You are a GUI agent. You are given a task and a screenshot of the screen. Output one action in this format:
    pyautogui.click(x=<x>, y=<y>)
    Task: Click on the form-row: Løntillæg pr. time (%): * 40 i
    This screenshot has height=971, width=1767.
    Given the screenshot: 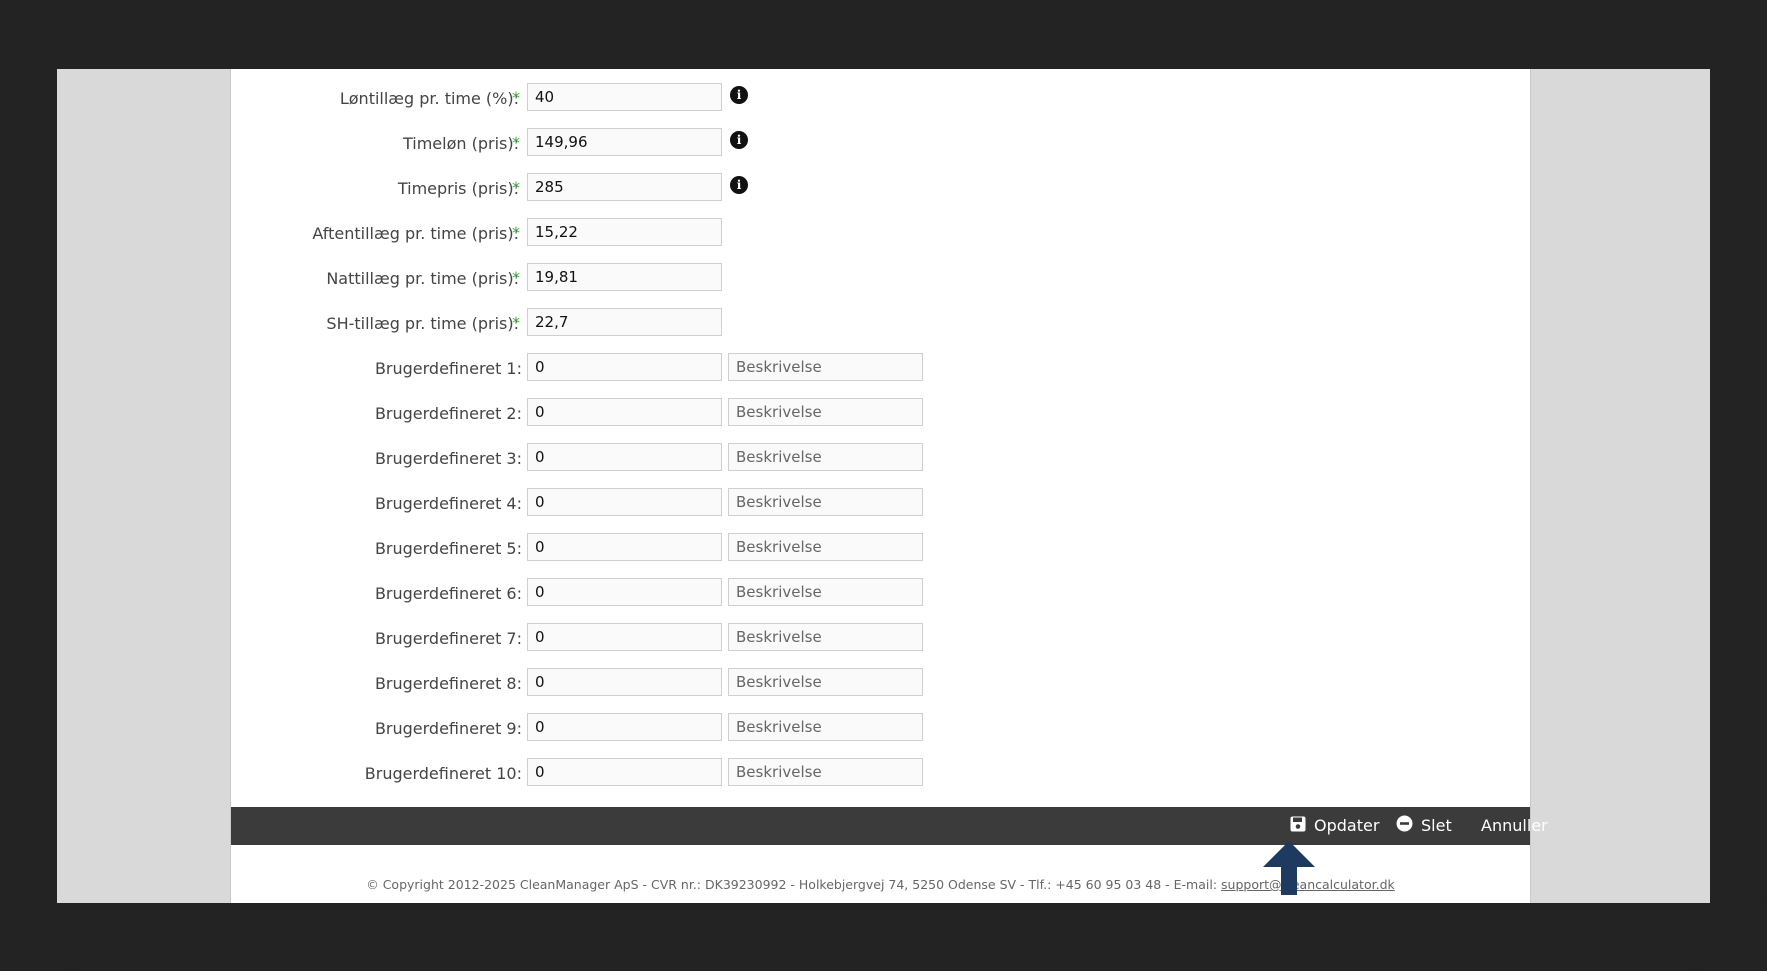 What is the action you would take?
    pyautogui.click(x=880, y=98)
    